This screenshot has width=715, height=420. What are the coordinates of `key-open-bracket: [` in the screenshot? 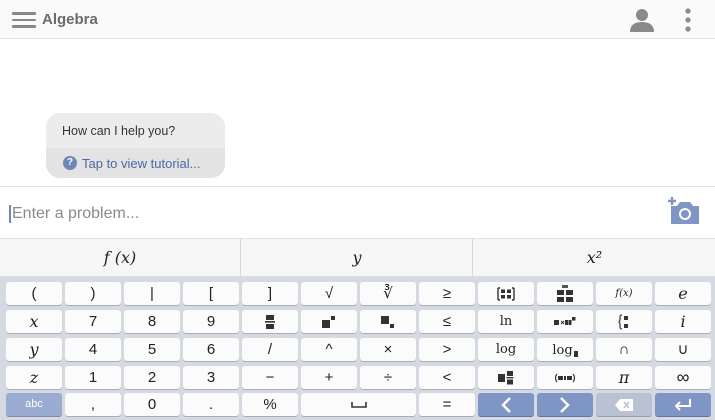 It's located at (211, 293).